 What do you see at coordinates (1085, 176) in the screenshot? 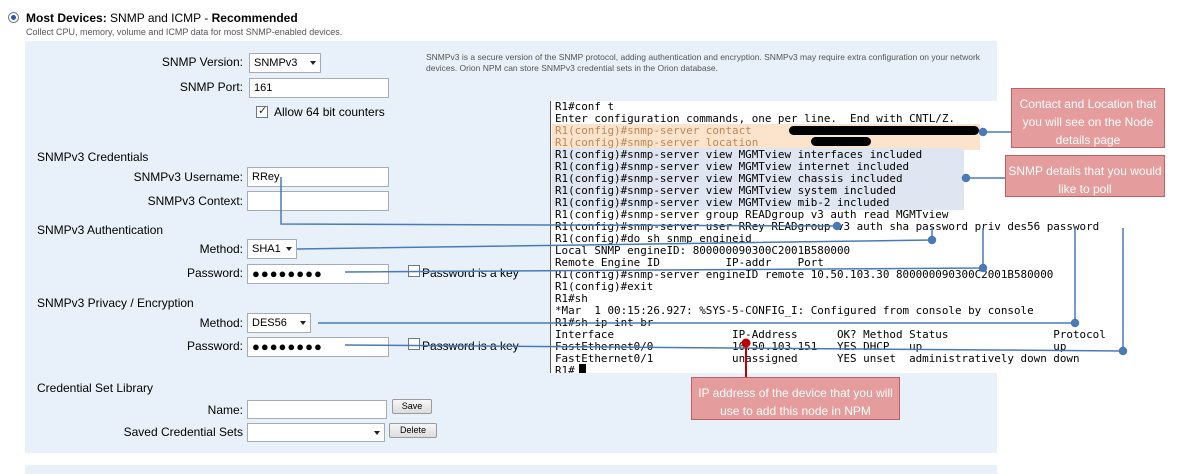
I see `callout-snmp-details: SNMP details that you would like to poll` at bounding box center [1085, 176].